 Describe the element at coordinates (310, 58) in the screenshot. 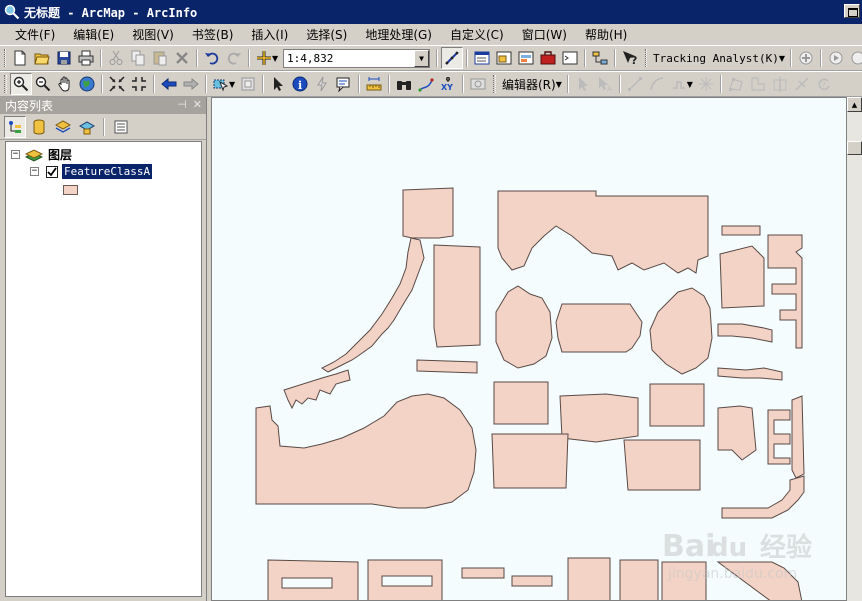

I see `map-scale-value: 1:4,832` at that location.